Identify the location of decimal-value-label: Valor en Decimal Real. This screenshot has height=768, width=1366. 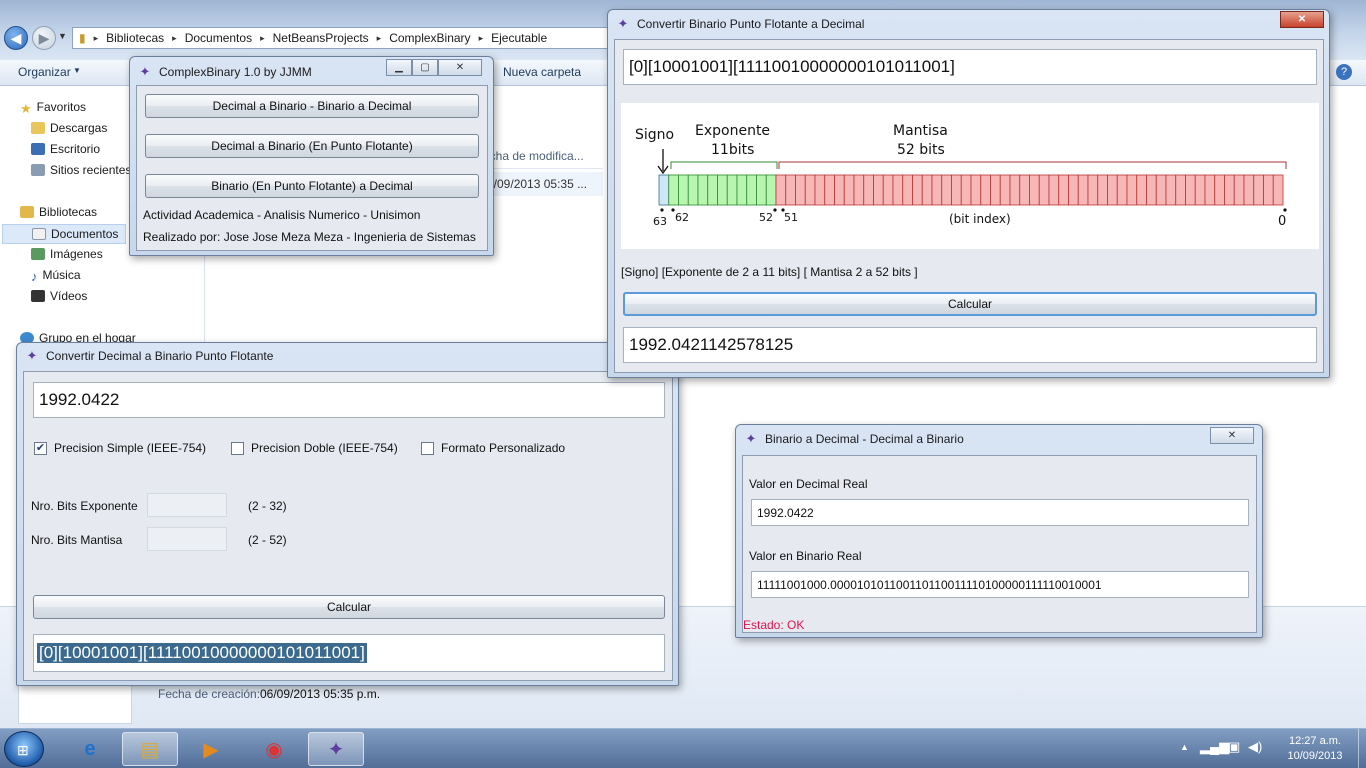
(808, 484).